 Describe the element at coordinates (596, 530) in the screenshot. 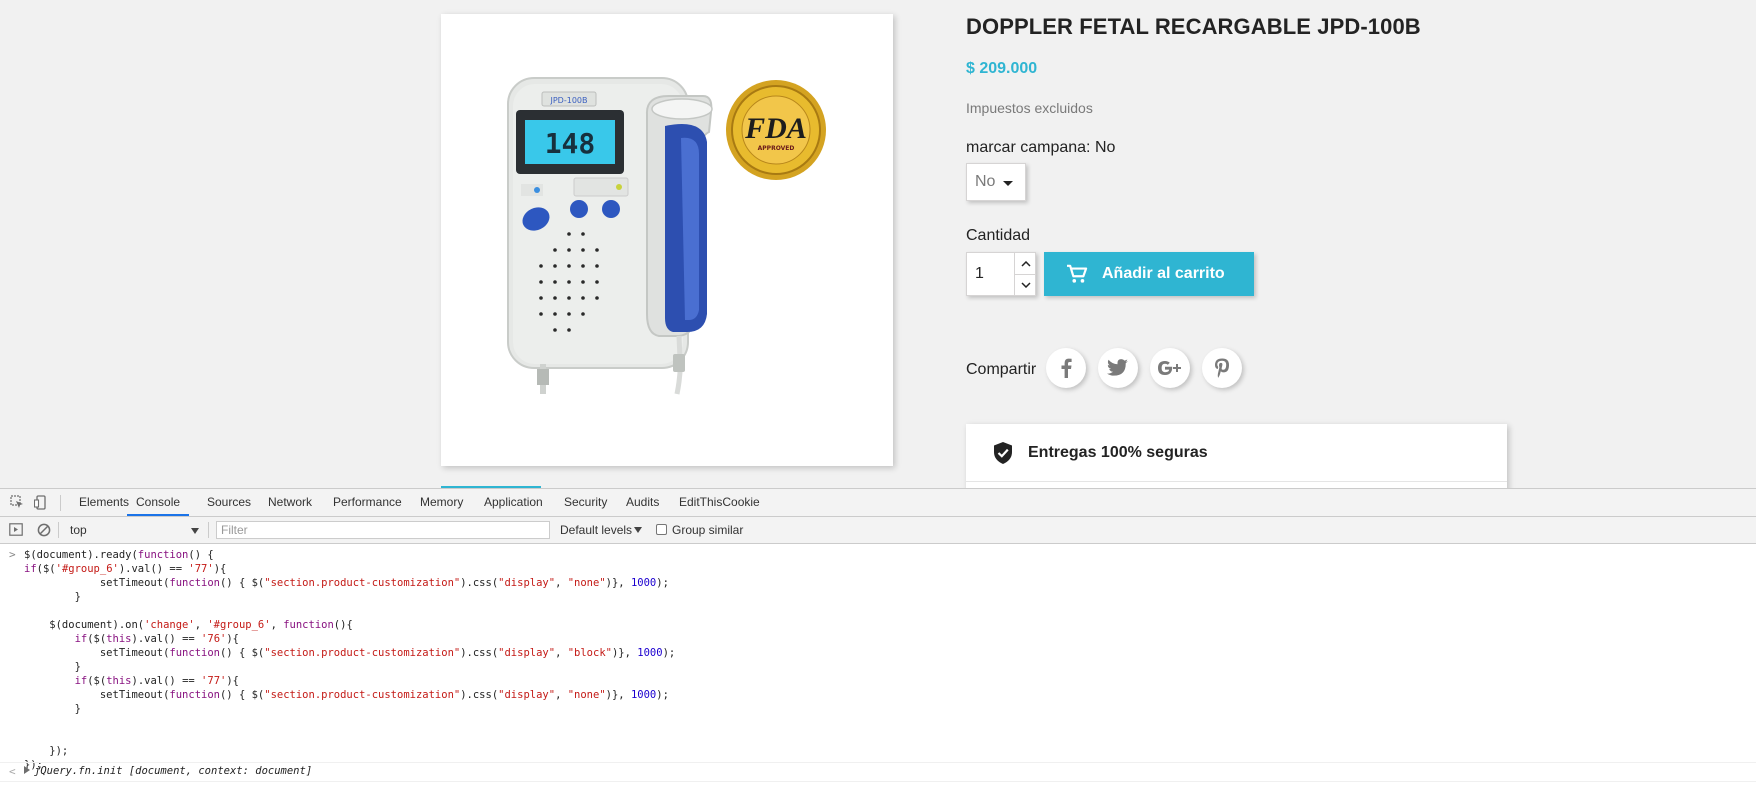

I see `log-levels-dropdown: Default levels` at that location.